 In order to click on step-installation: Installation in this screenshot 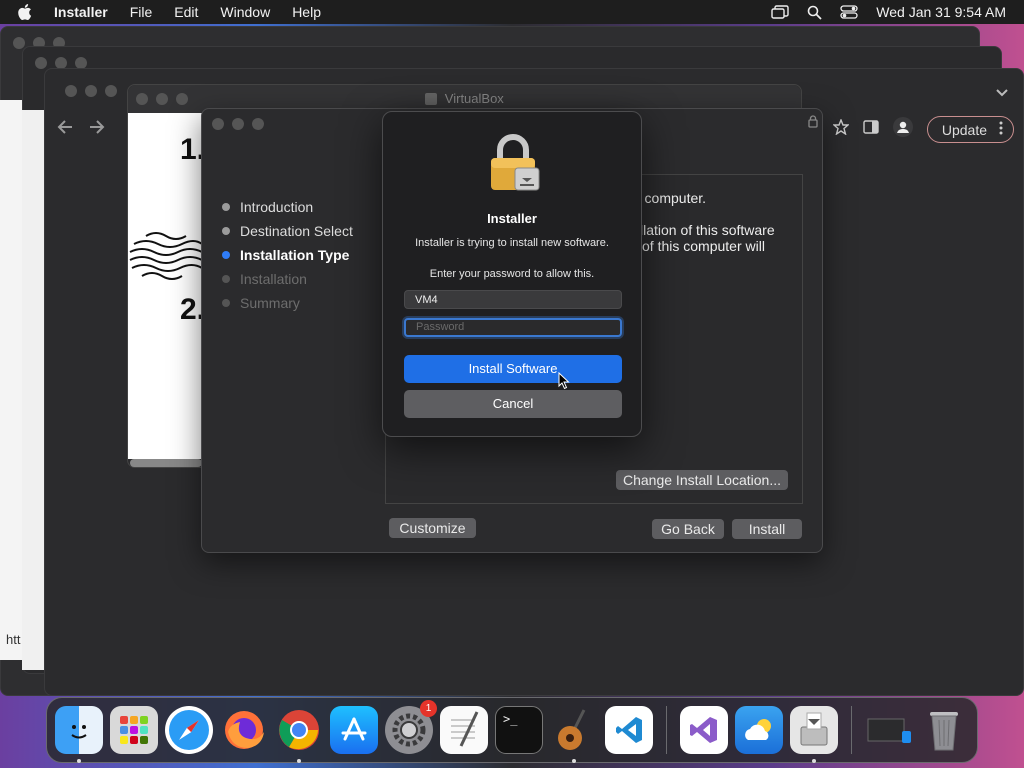, I will do `click(287, 279)`.